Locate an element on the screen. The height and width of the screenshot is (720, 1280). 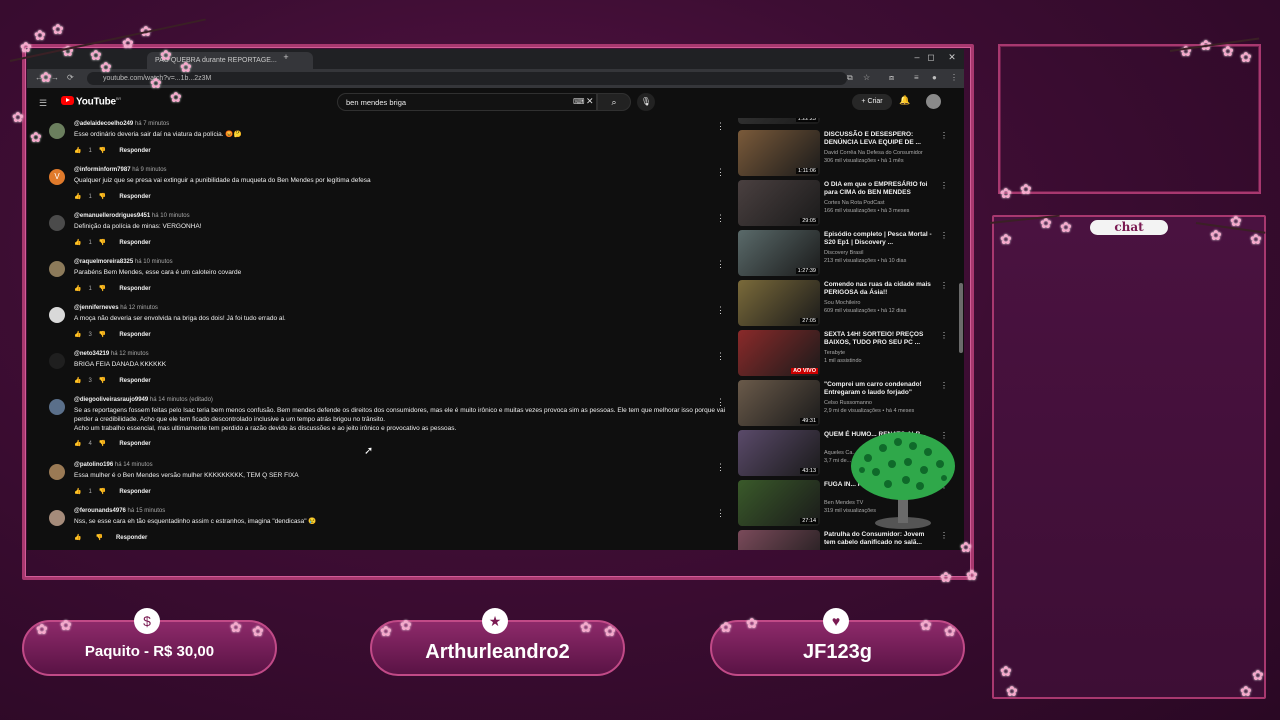
video-thumbnail: AO VIVO is located at coordinates (779, 353).